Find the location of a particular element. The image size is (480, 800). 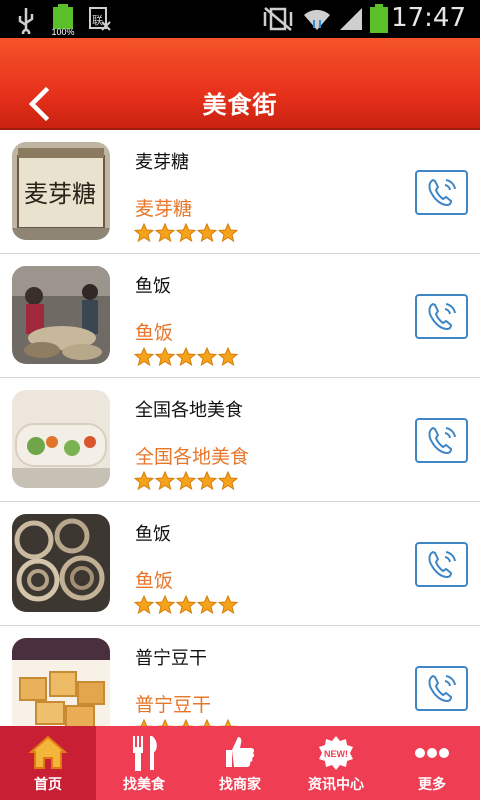

tab-news-center: NEW! 资讯中心 is located at coordinates (336, 763).